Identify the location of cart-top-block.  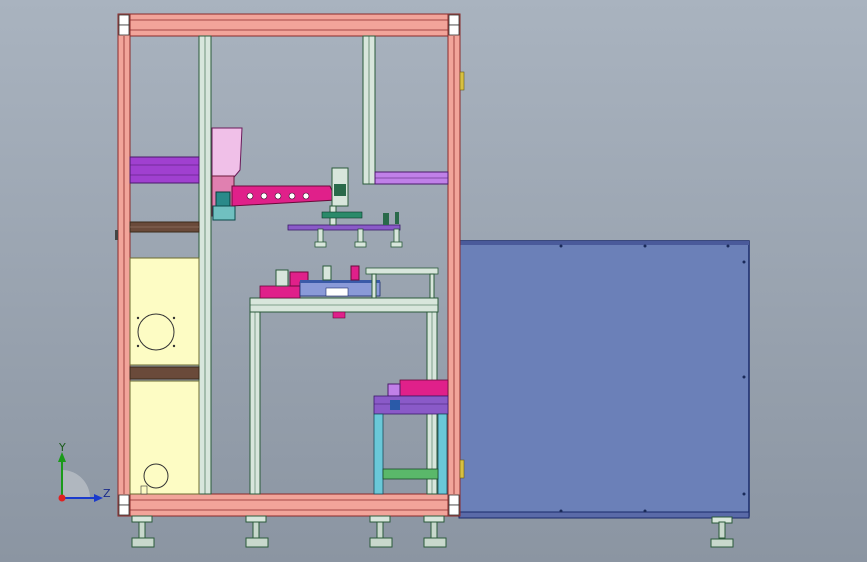
(424, 388).